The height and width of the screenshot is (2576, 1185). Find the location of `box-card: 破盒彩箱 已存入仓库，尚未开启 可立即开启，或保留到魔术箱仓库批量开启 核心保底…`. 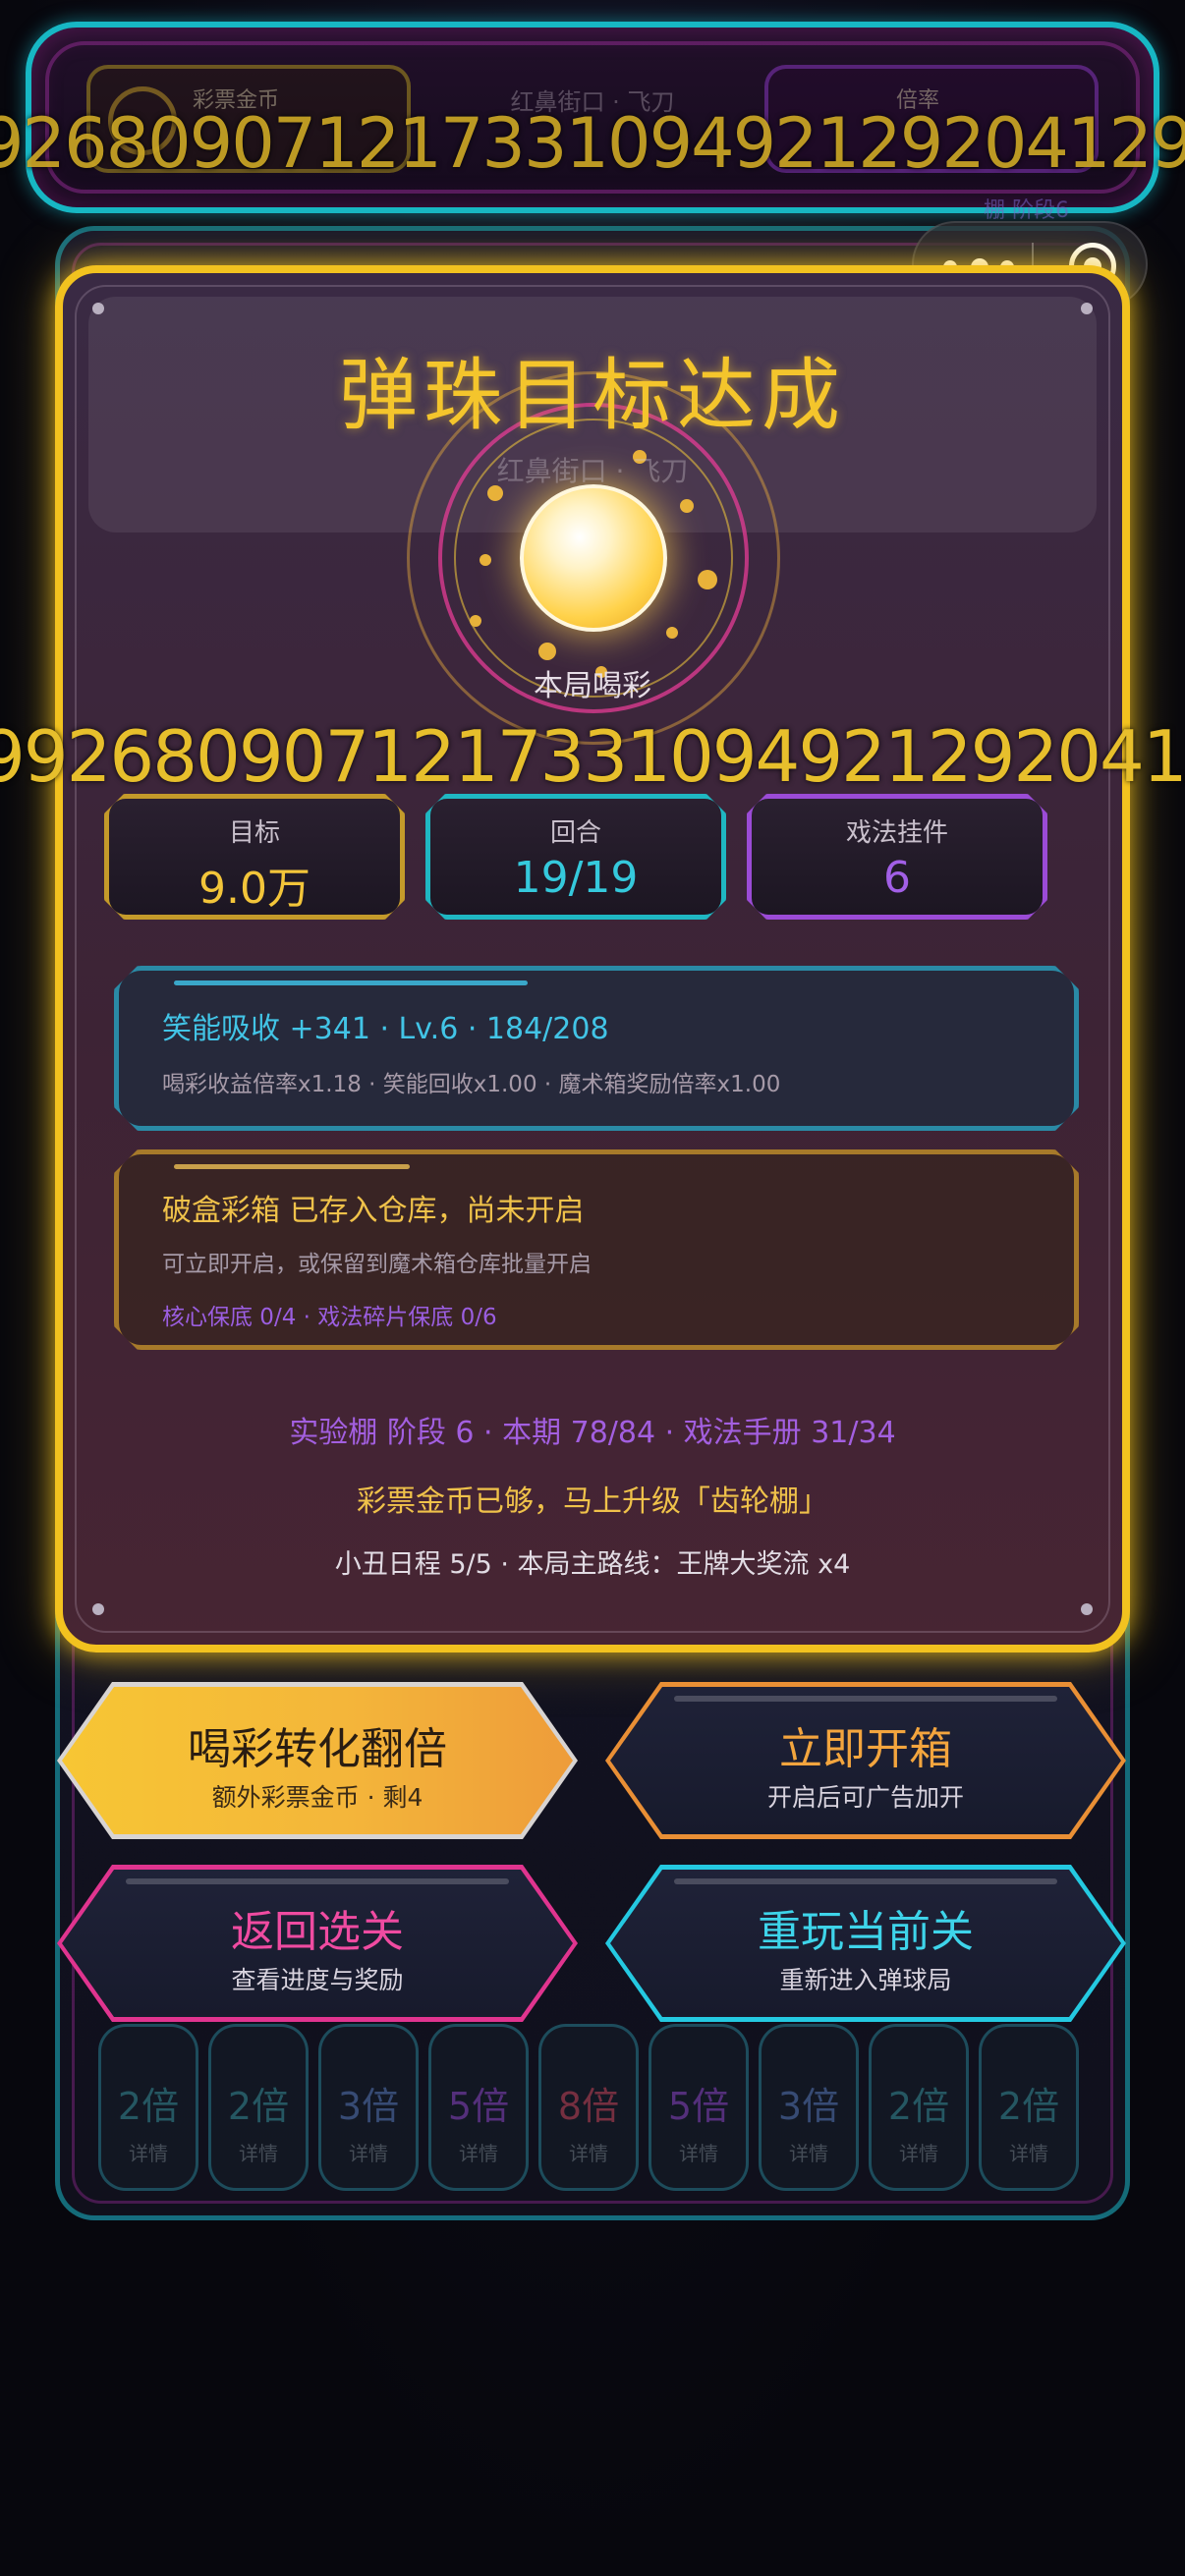

box-card: 破盒彩箱 已存入仓库，尚未开启 可立即开启，或保留到魔术箱仓库批量开启 核心保底… is located at coordinates (596, 1249).